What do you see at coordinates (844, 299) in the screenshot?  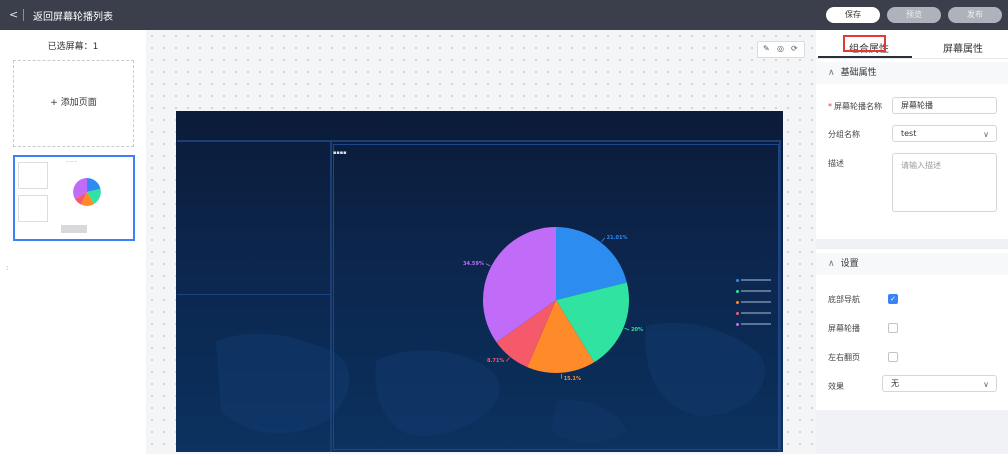 I see `bottom-nav-label: 底部导航` at bounding box center [844, 299].